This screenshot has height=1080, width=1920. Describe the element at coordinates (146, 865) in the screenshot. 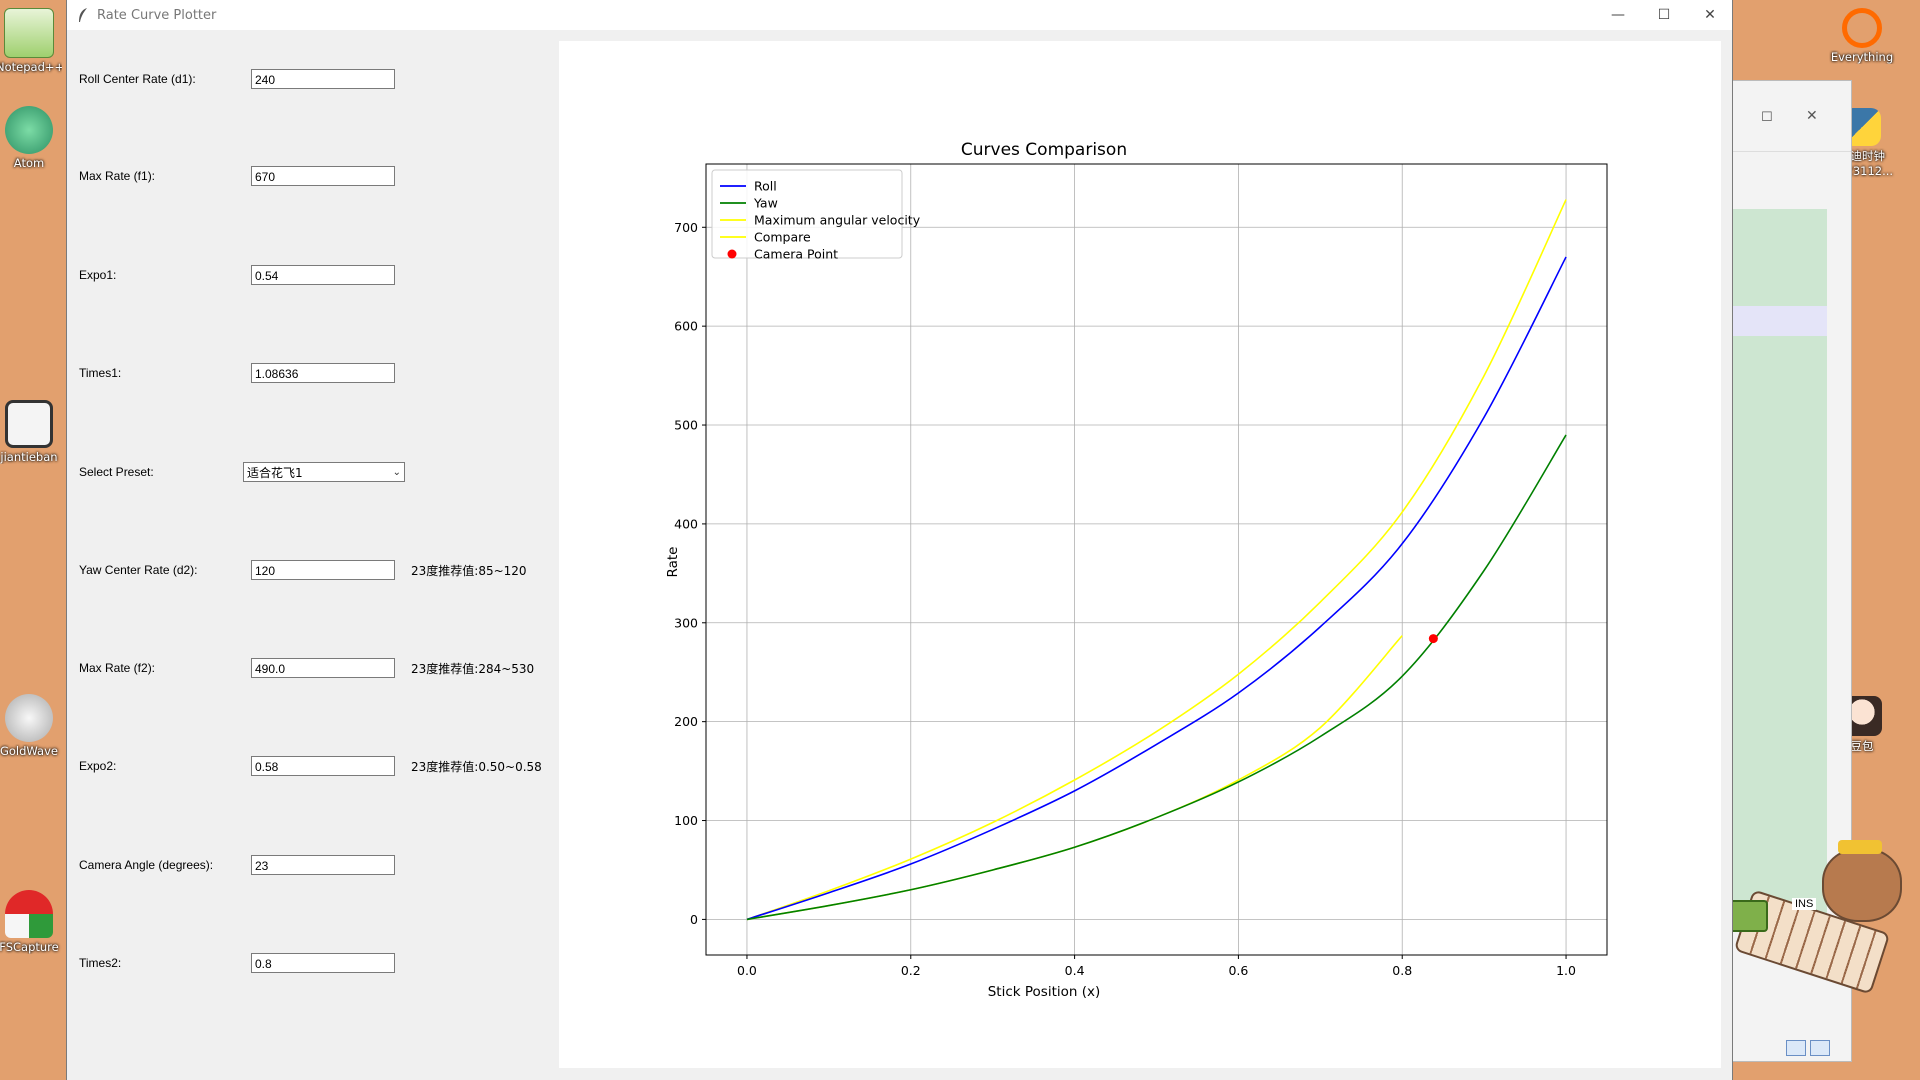

I see `camera-angle-label: Camera Angle (degrees):` at that location.